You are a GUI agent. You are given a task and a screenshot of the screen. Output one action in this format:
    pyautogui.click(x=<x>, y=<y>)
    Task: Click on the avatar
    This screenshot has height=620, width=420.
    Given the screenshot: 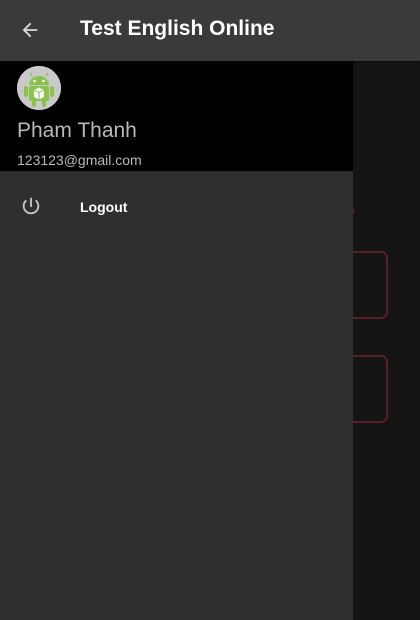 What is the action you would take?
    pyautogui.click(x=39, y=88)
    